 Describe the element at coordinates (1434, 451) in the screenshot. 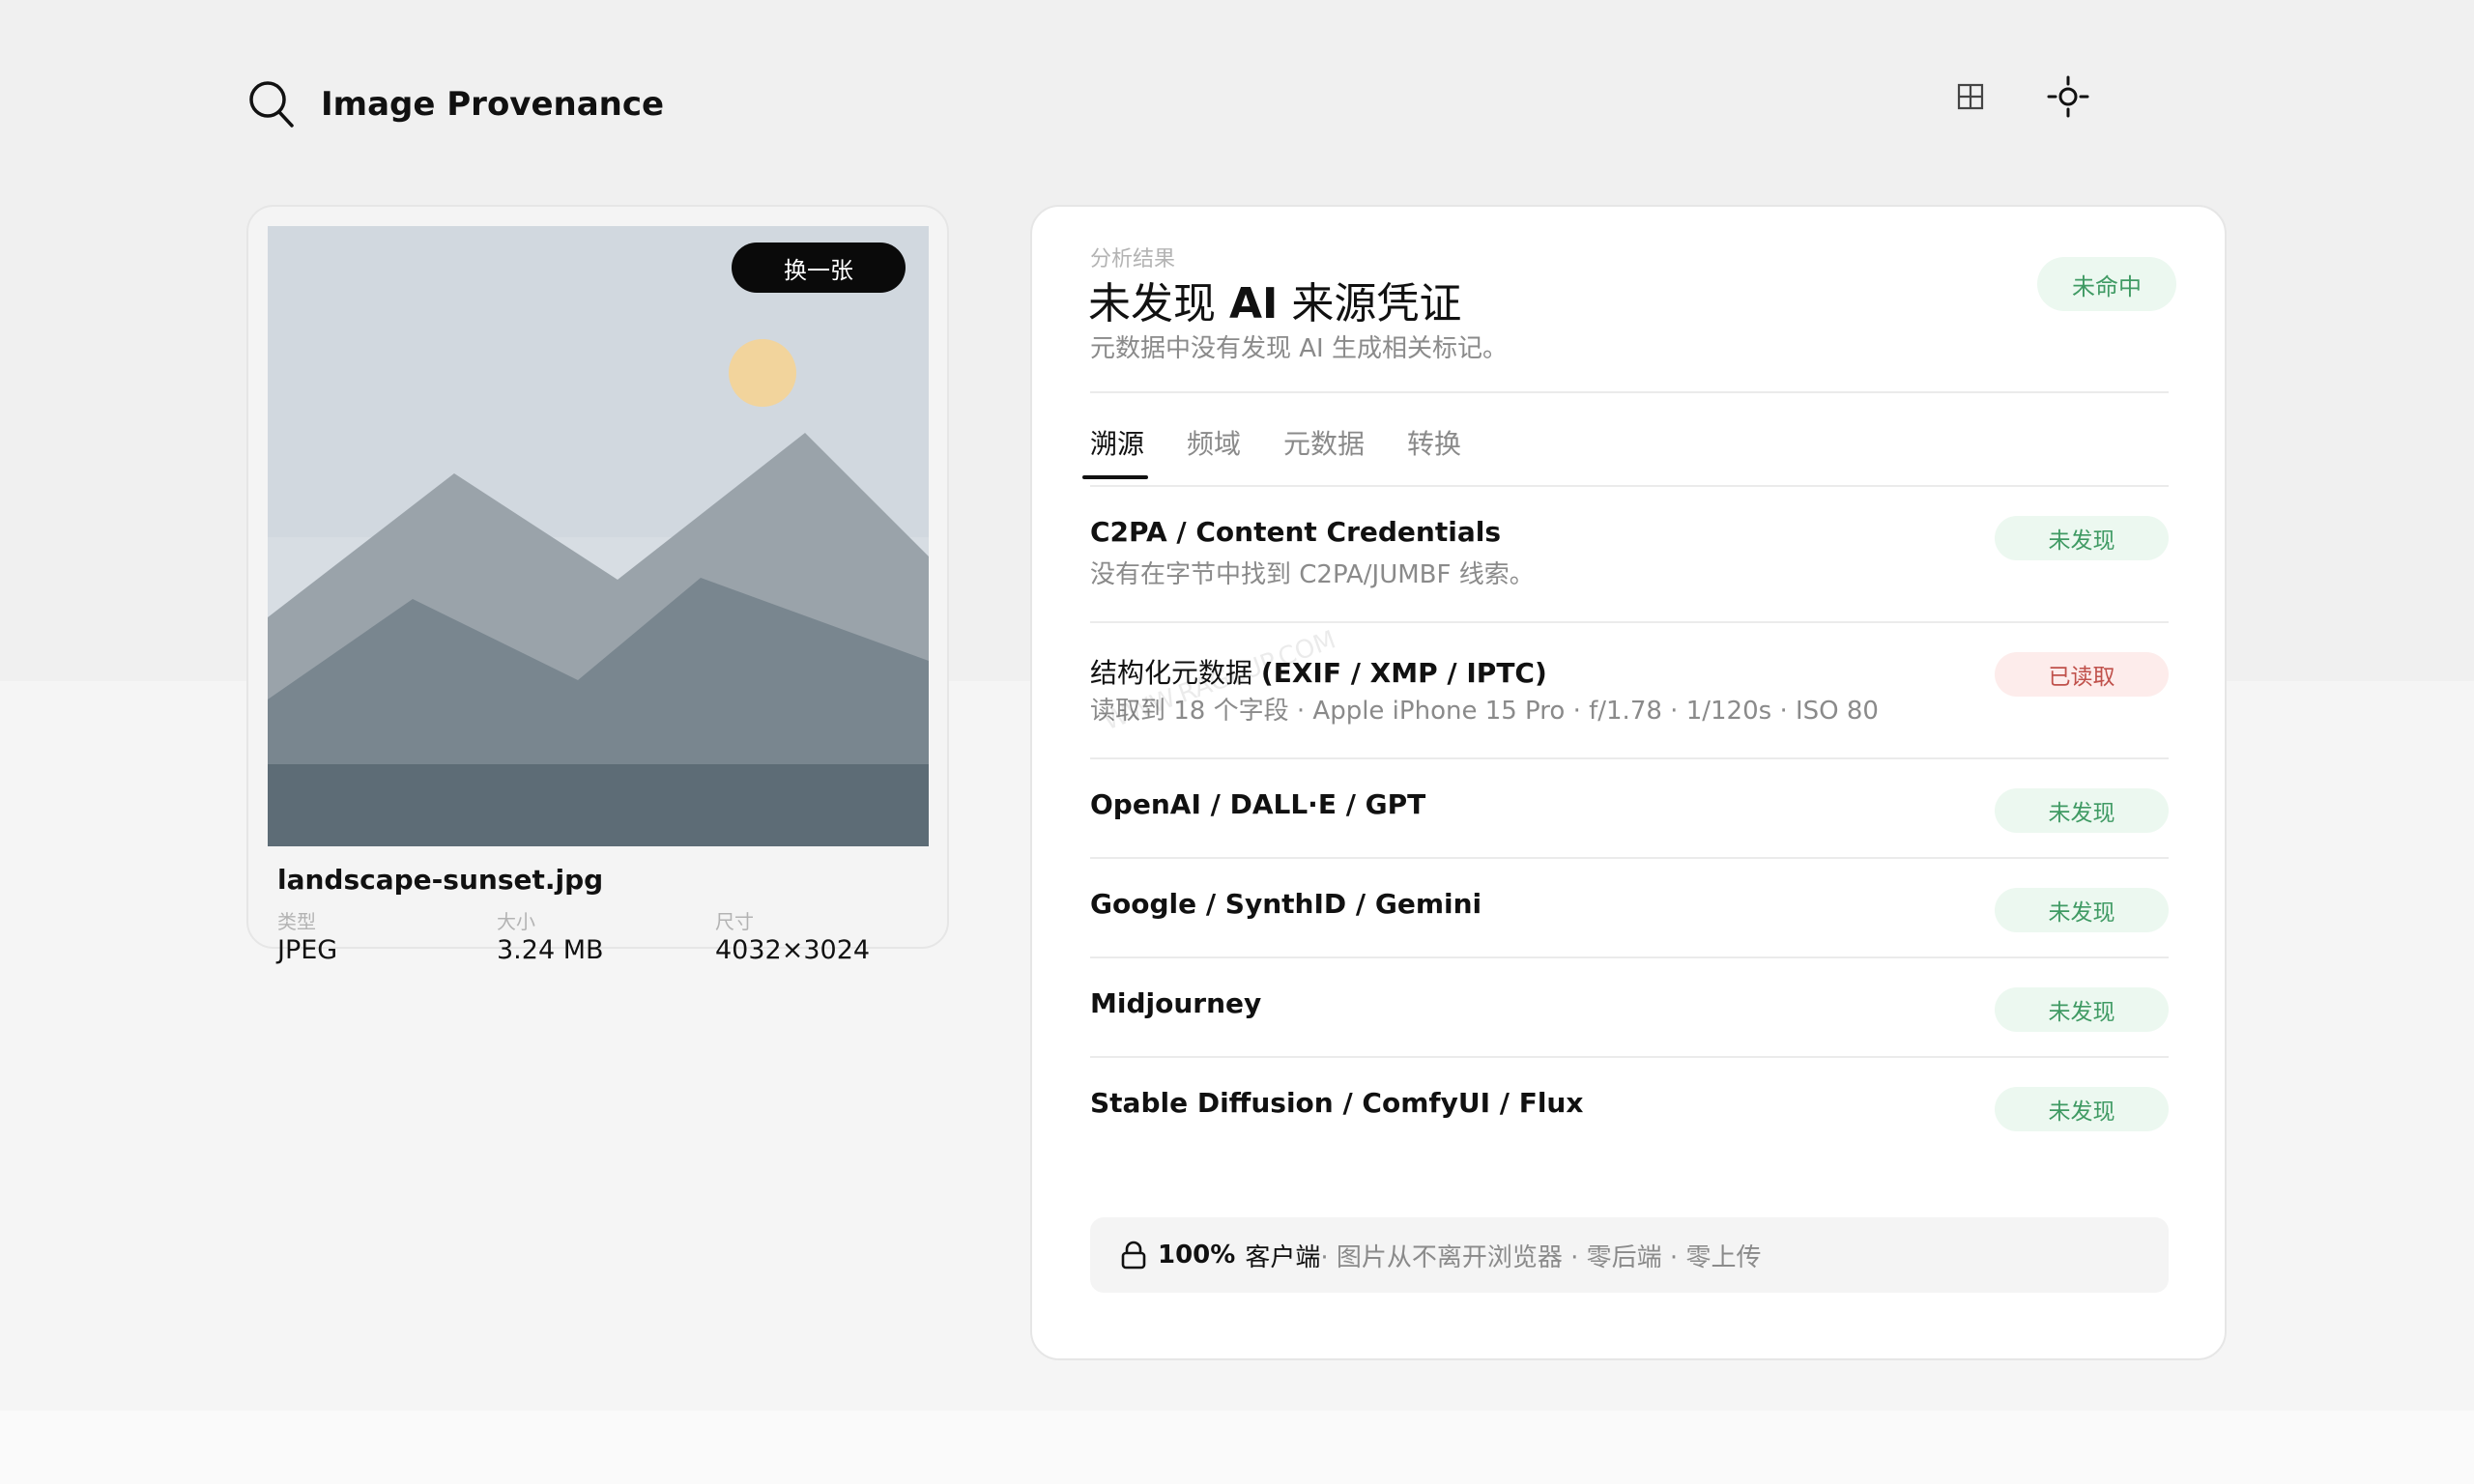

I see `tab-convert: 转换` at that location.